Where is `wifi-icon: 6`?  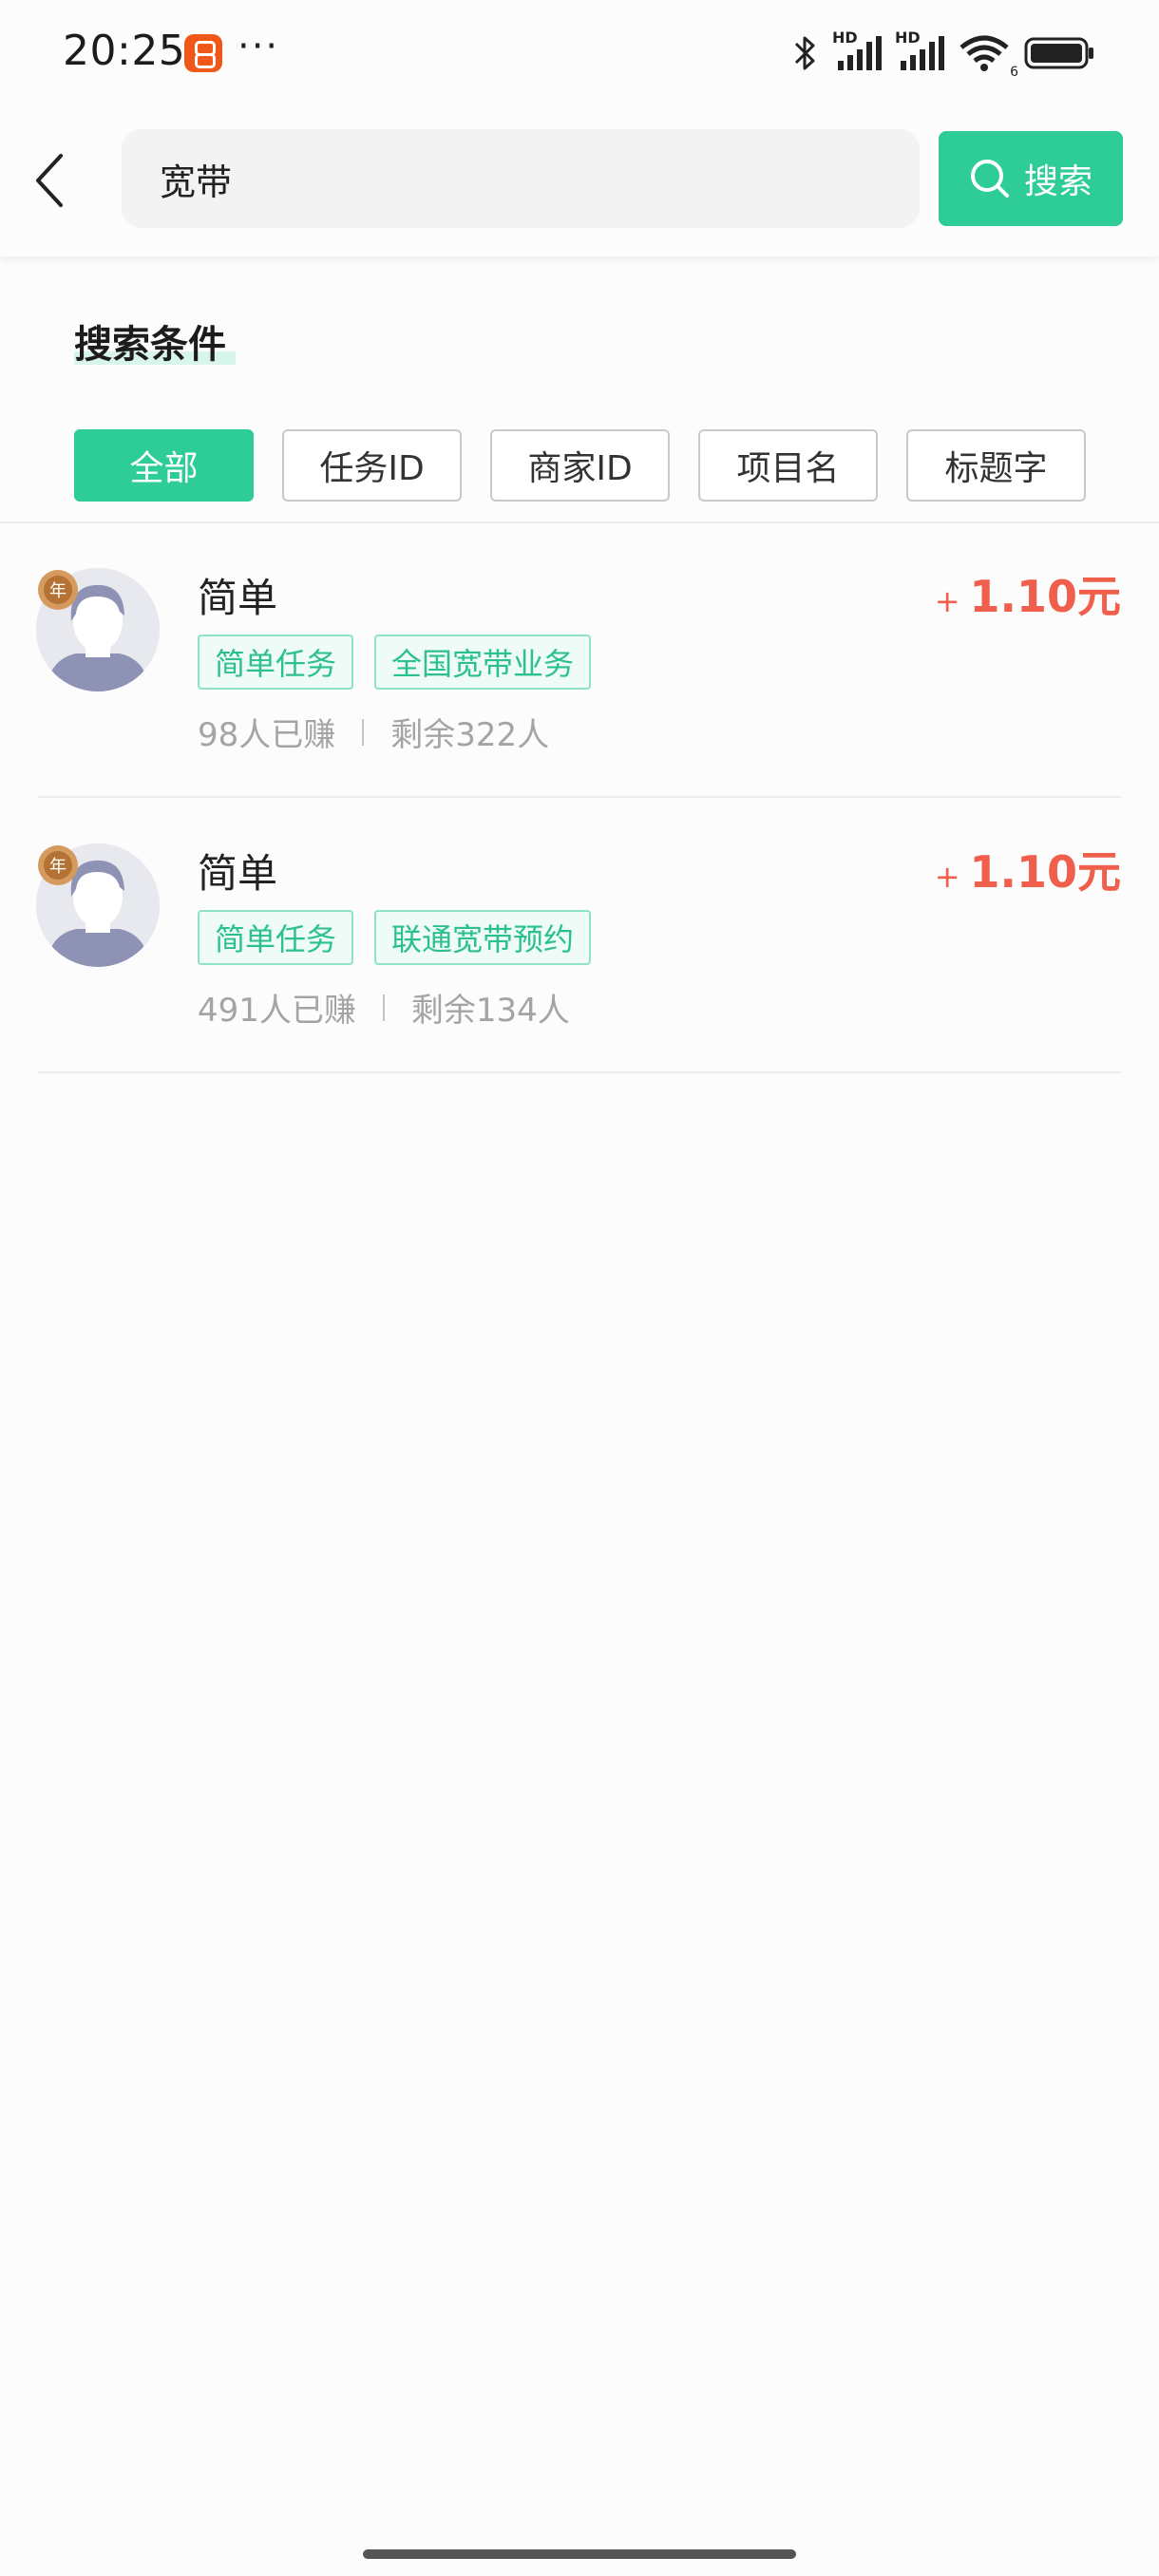
wifi-icon: 6 is located at coordinates (988, 56).